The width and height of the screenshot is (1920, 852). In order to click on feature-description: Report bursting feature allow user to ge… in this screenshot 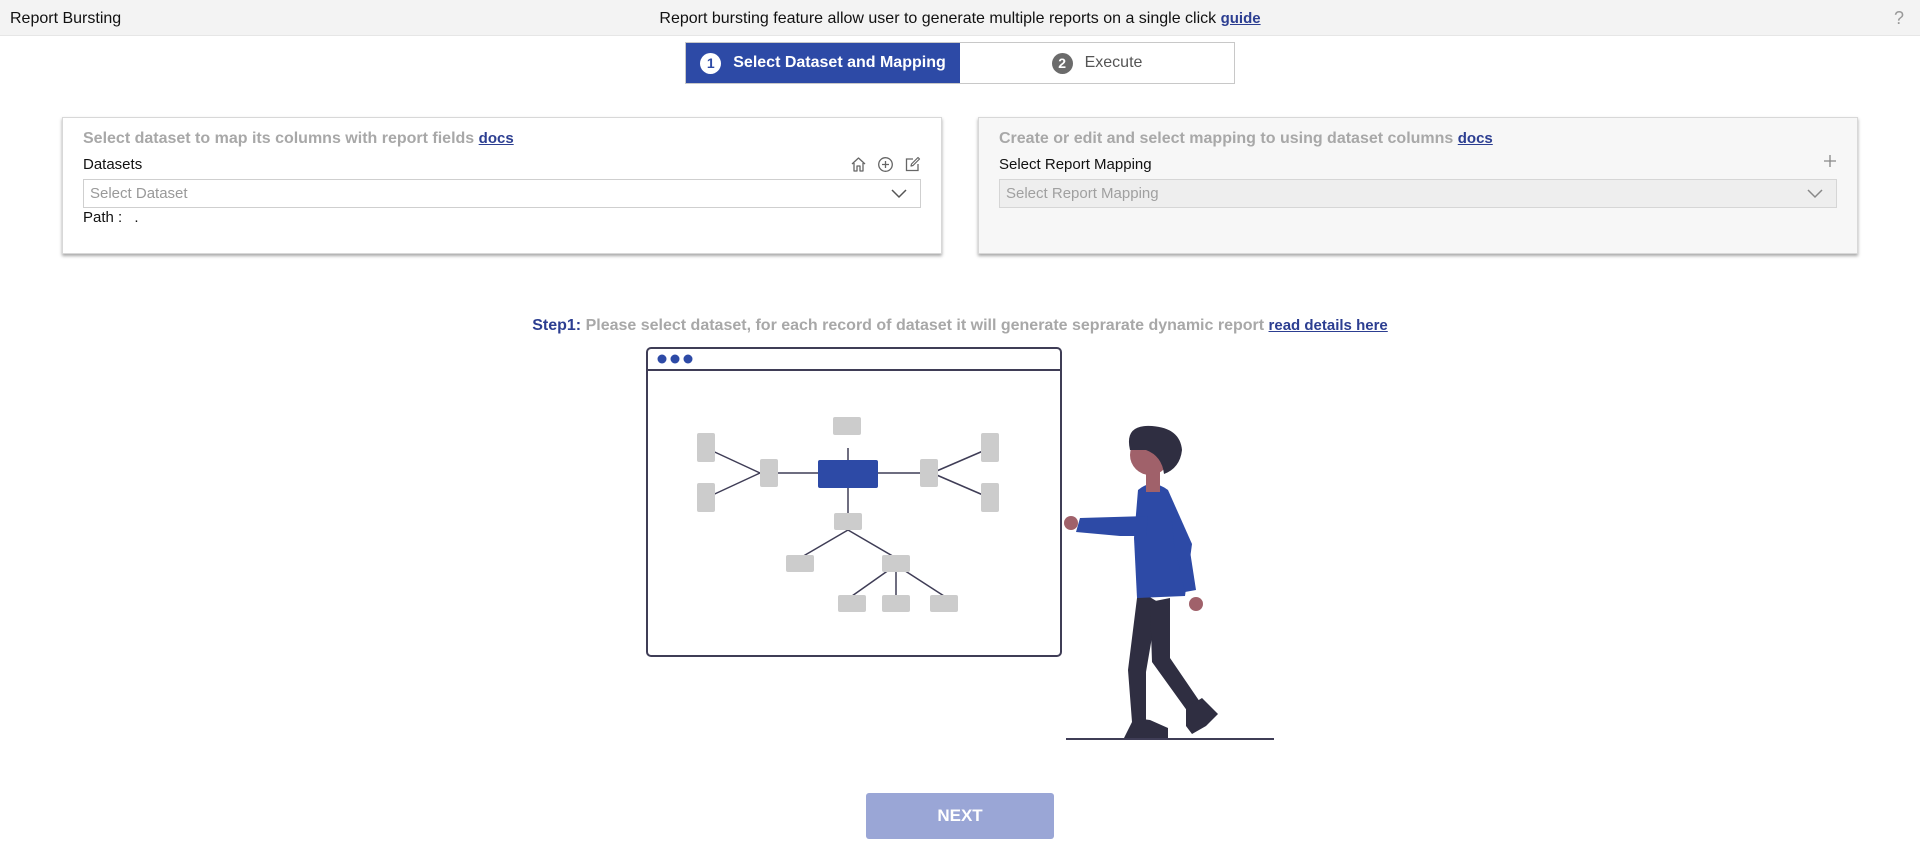, I will do `click(960, 19)`.